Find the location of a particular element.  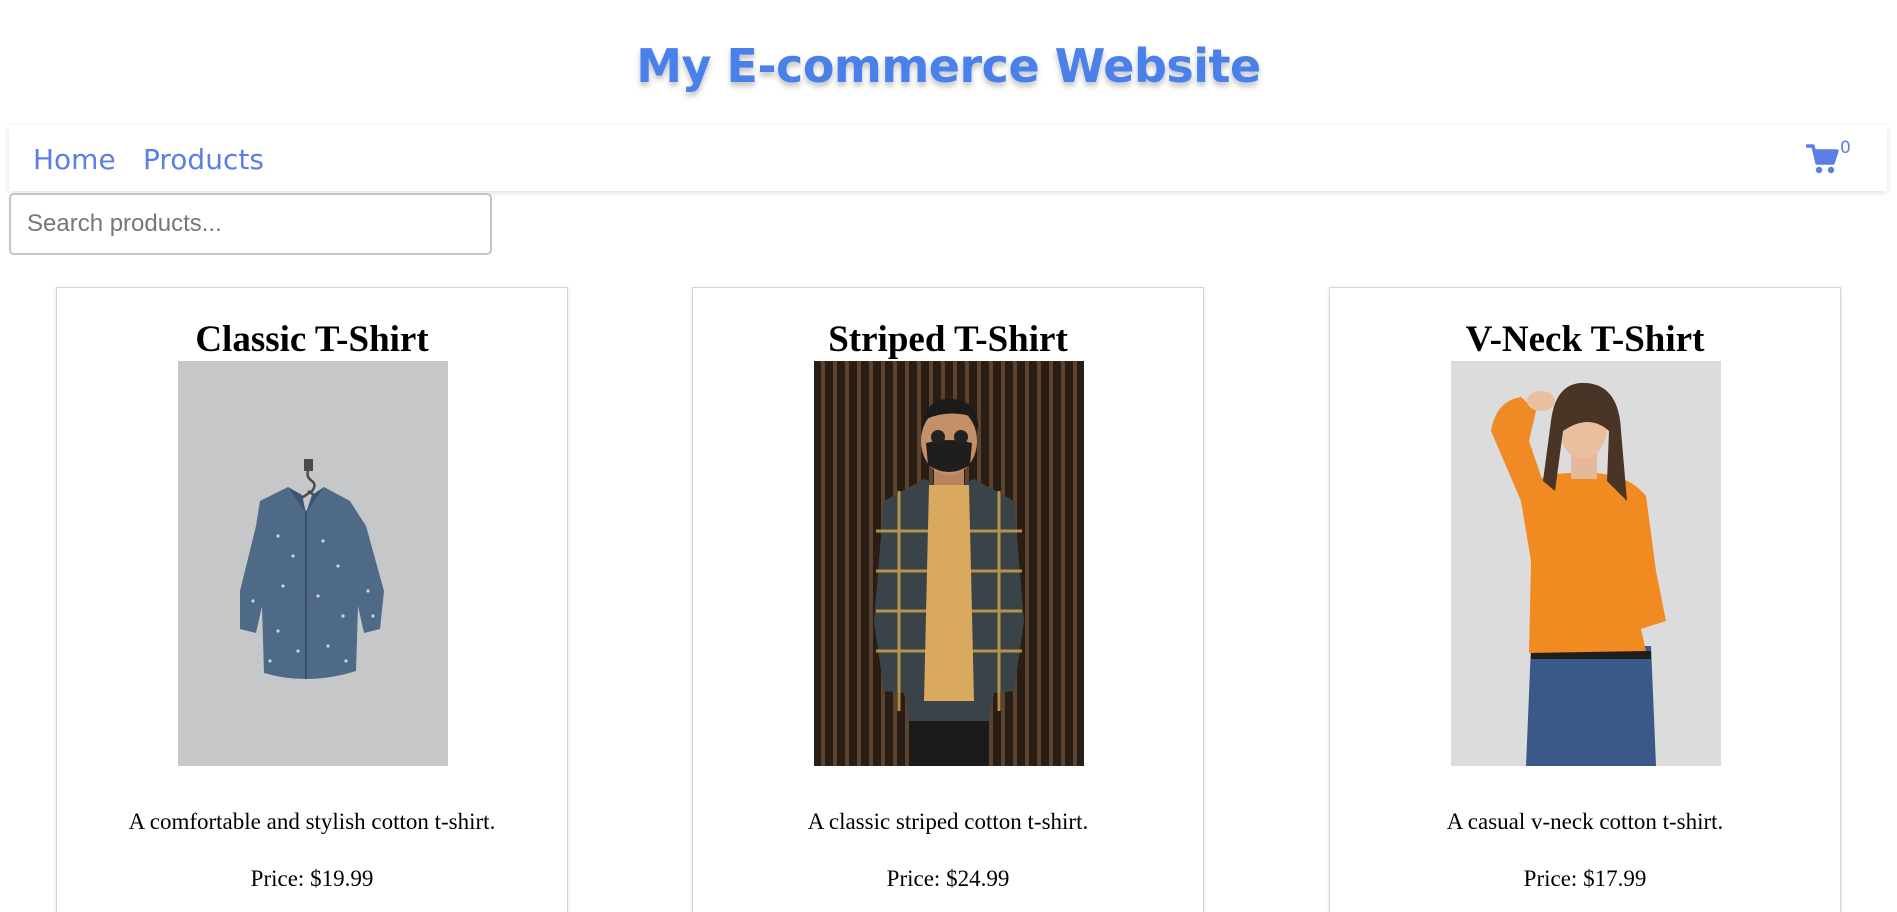

product-description: A classic striped cotton t-shirt. is located at coordinates (948, 821).